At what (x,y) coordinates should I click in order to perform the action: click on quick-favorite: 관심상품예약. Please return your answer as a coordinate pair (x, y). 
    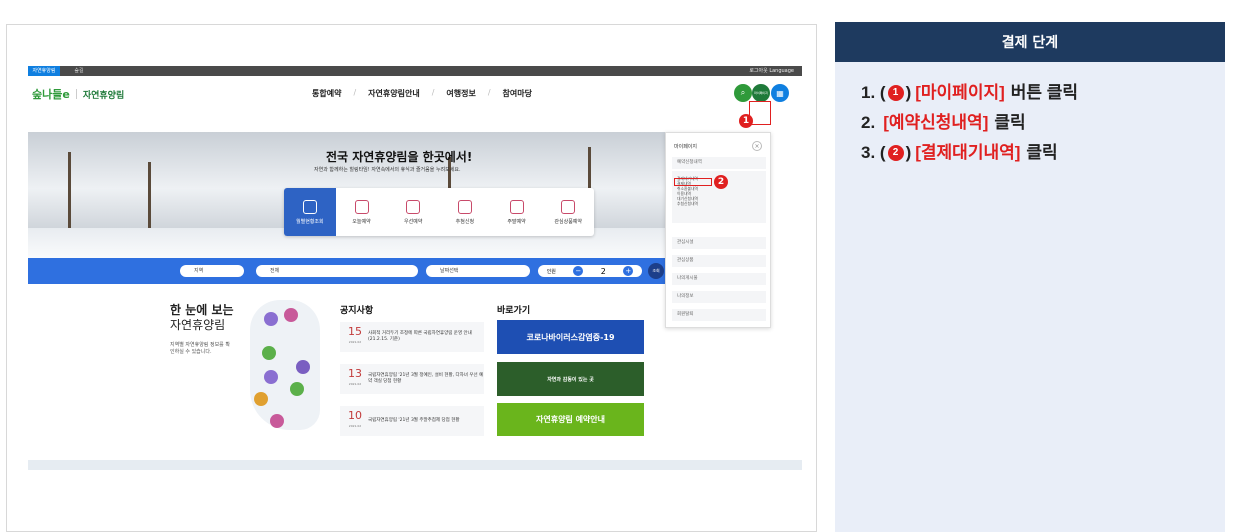
    Looking at the image, I should click on (568, 212).